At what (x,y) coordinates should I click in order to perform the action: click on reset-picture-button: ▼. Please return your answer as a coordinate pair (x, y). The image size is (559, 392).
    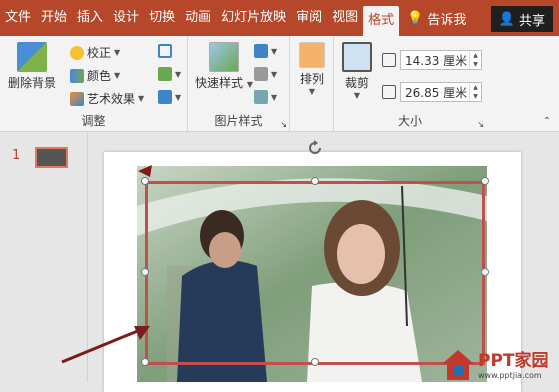
    Looking at the image, I should click on (169, 97).